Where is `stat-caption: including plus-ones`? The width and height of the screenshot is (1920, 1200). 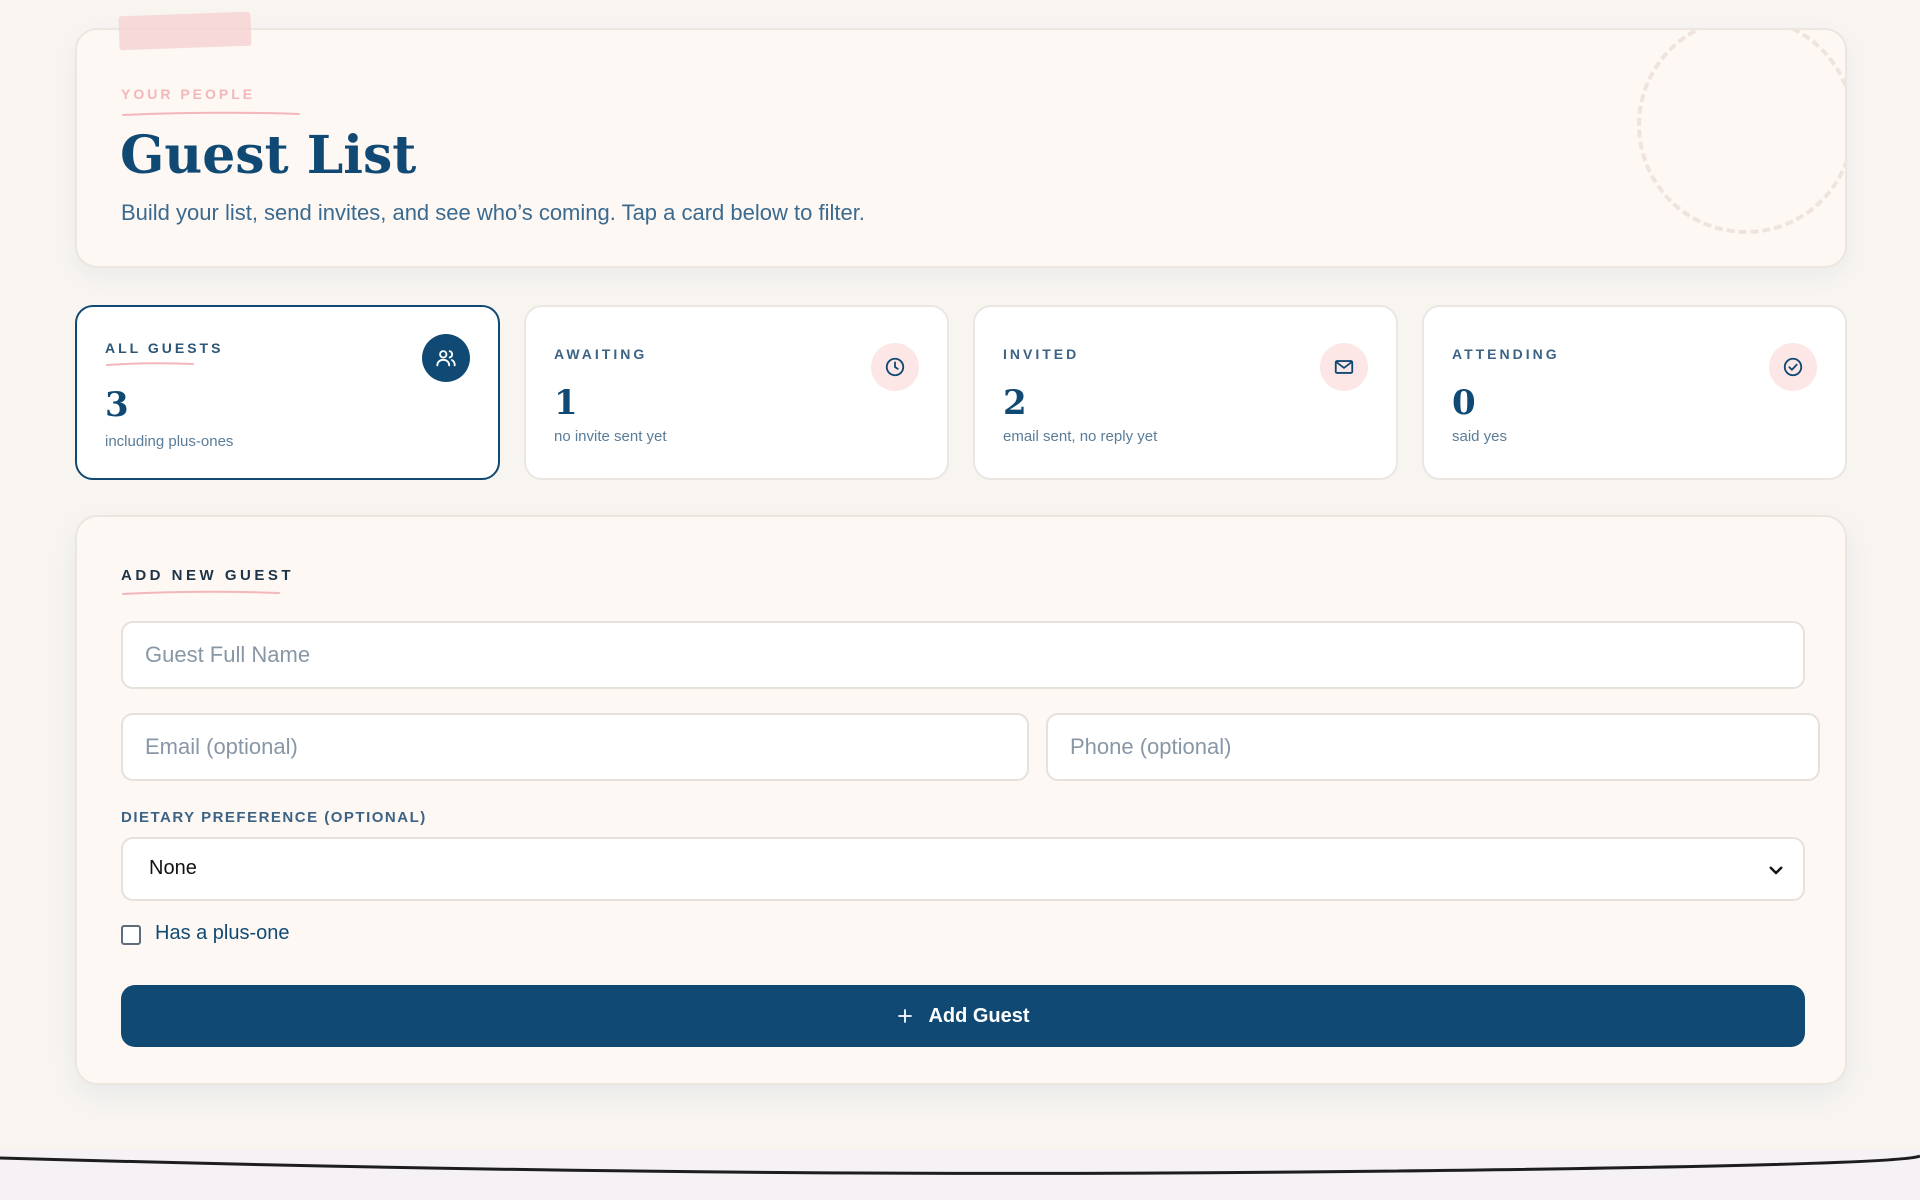
stat-caption: including plus-ones is located at coordinates (169, 441).